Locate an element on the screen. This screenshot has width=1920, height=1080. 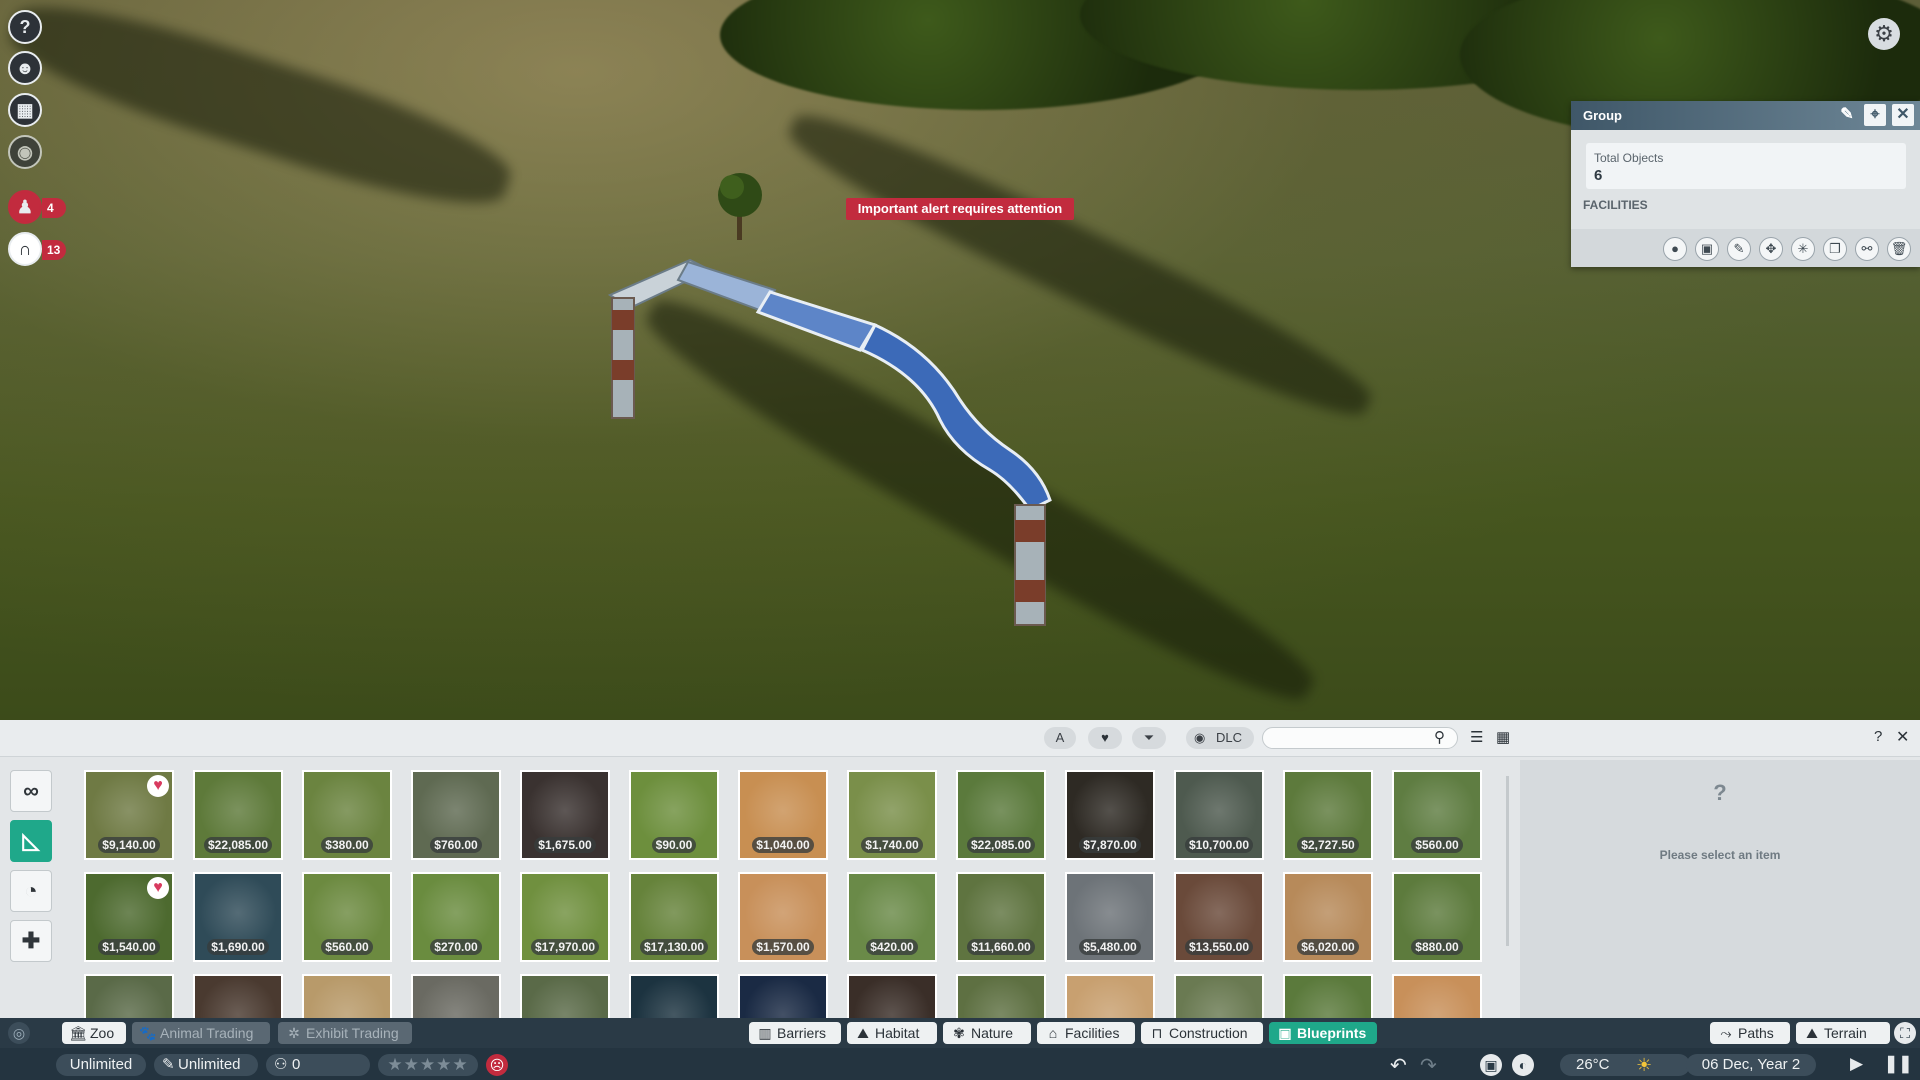
blueprint-item: $10,700.00 is located at coordinates (1219, 815).